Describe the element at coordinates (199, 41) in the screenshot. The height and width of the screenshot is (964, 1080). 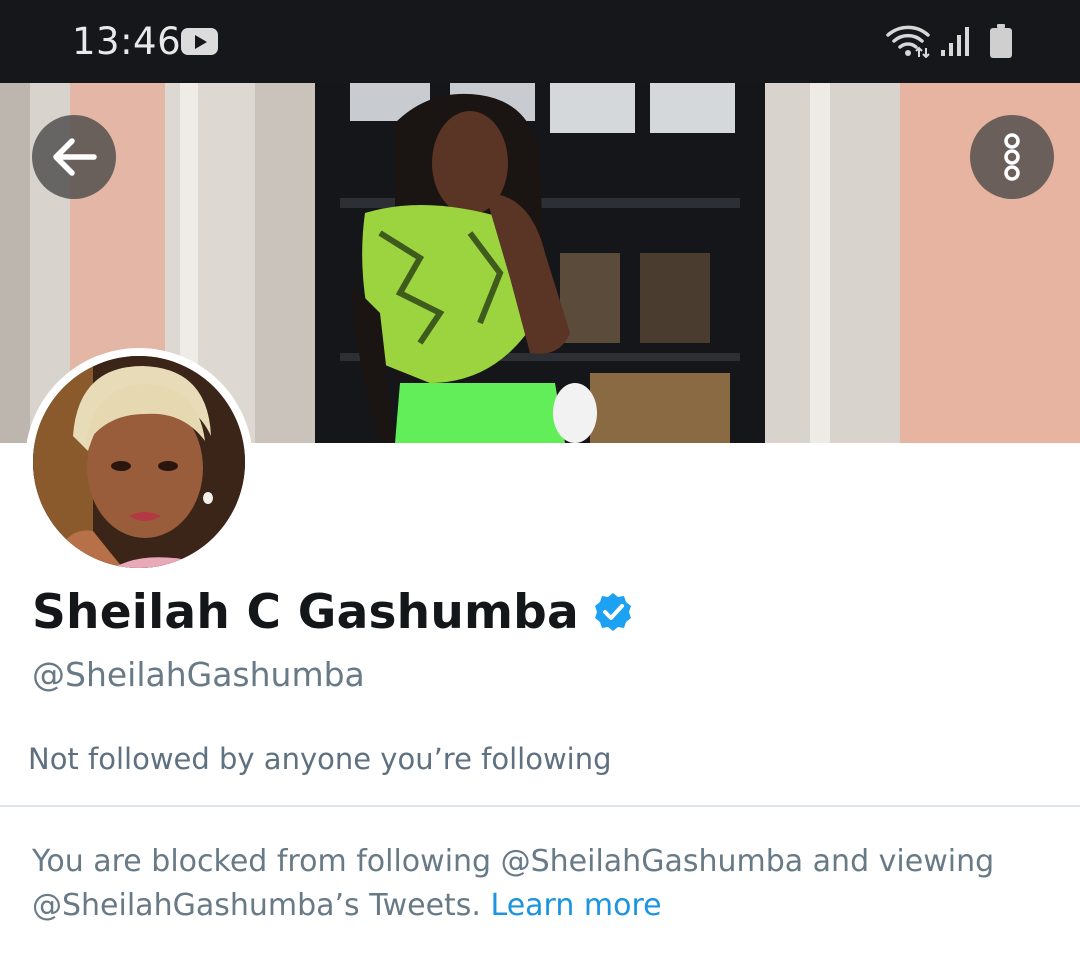
I see `youtube-notification-icon` at that location.